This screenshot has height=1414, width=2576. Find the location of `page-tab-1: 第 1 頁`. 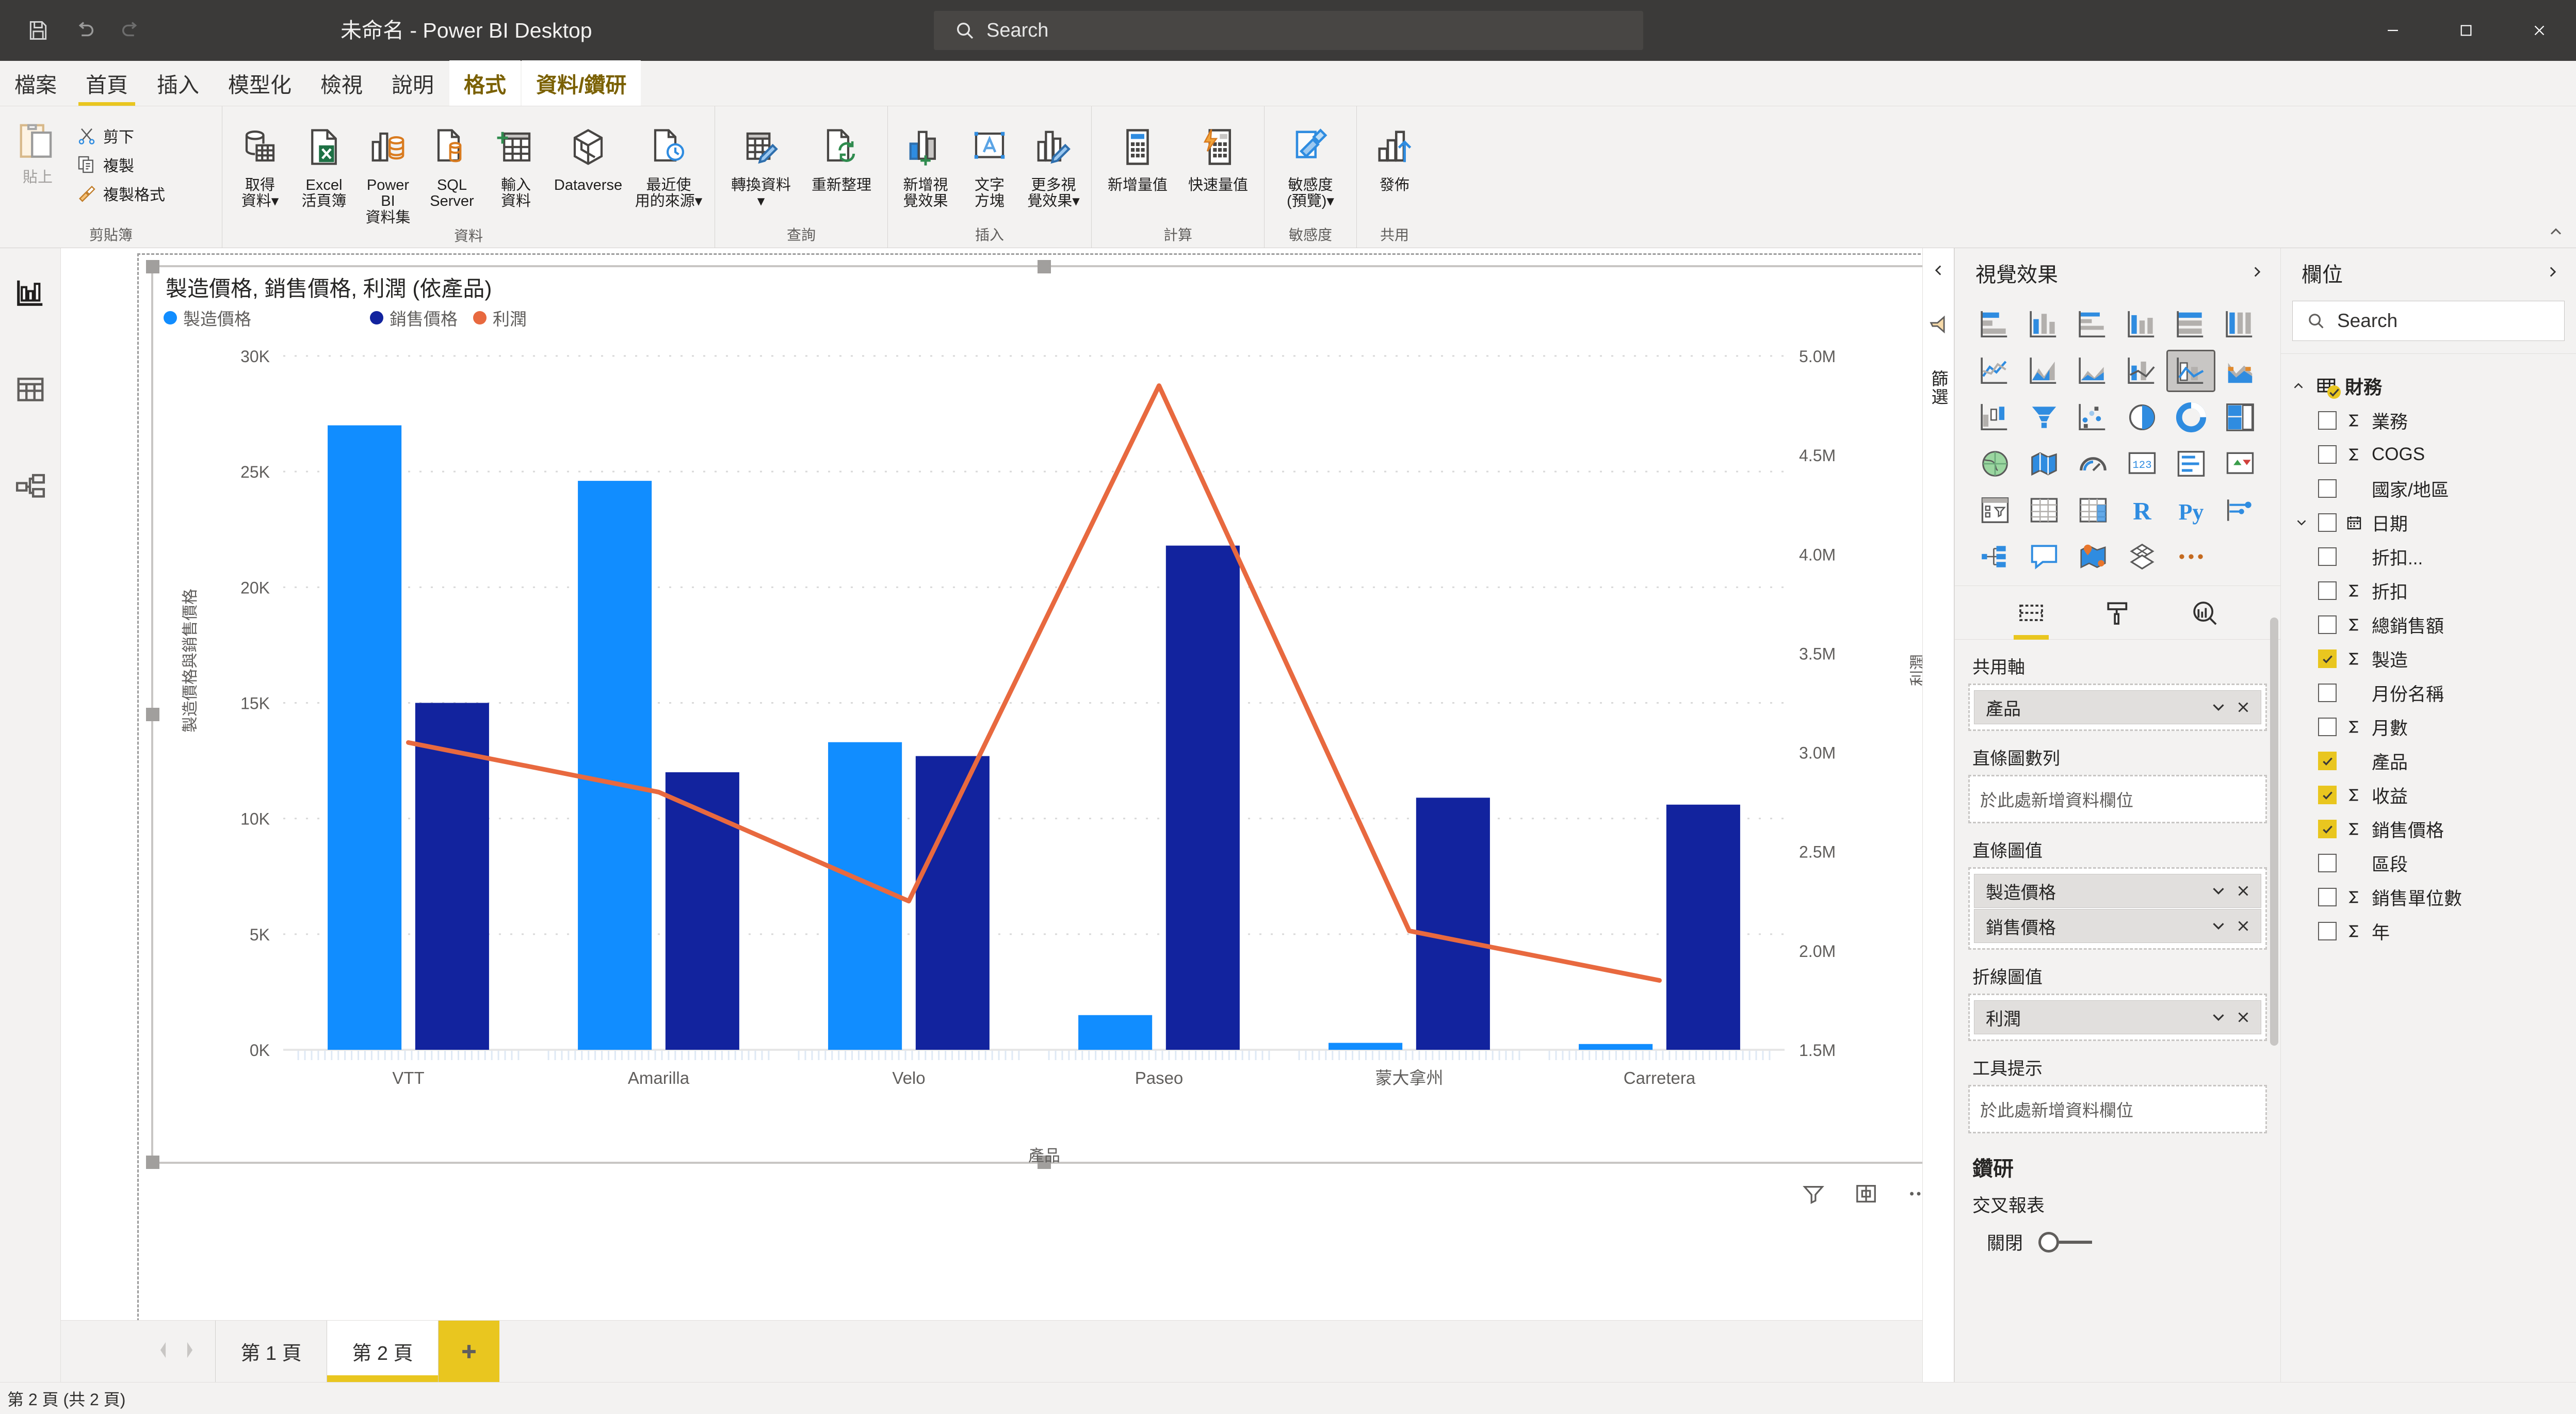

page-tab-1: 第 1 頁 is located at coordinates (271, 1351).